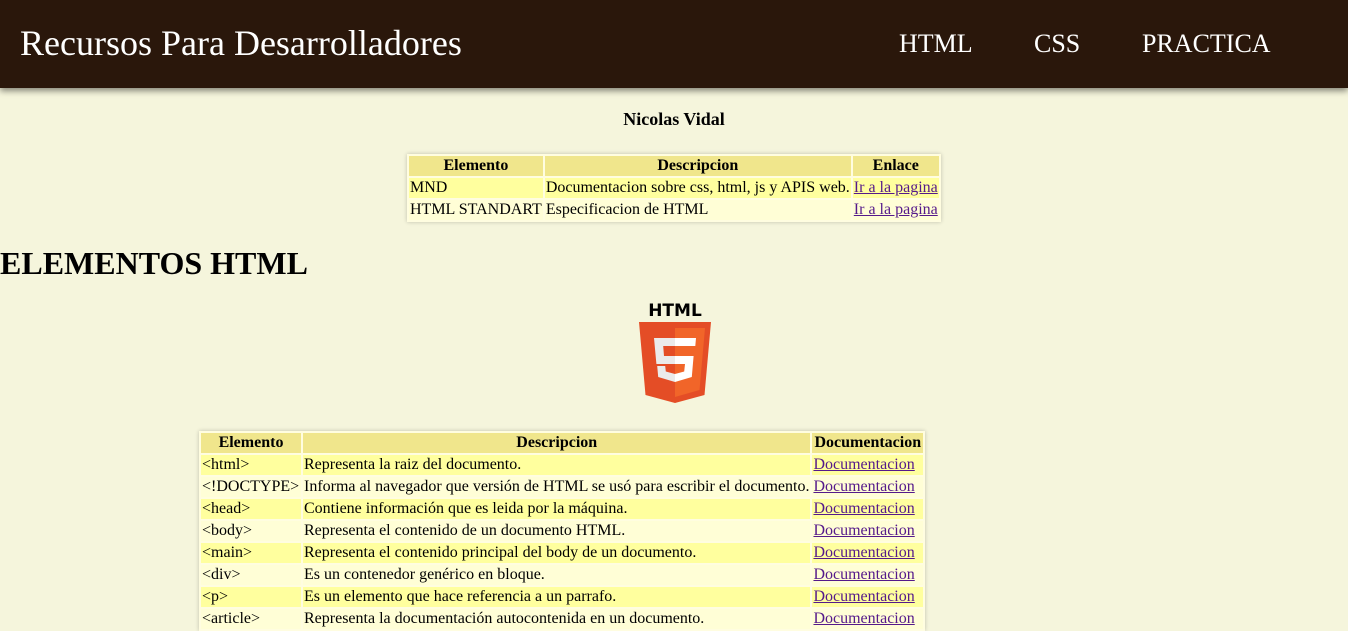  I want to click on section-heading: ELEMENTOS HTML, so click(154, 263).